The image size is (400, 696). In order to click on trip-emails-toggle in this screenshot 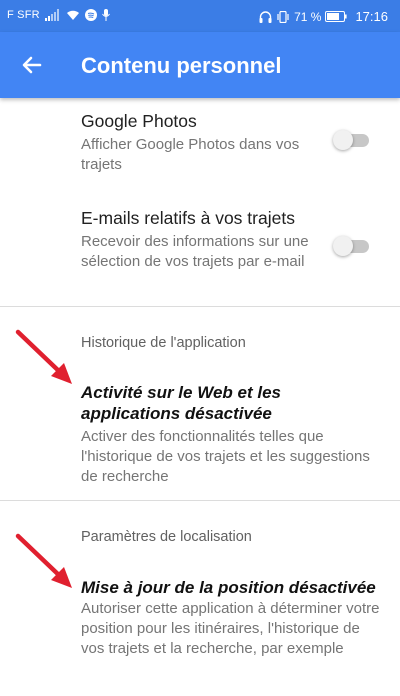, I will do `click(352, 246)`.